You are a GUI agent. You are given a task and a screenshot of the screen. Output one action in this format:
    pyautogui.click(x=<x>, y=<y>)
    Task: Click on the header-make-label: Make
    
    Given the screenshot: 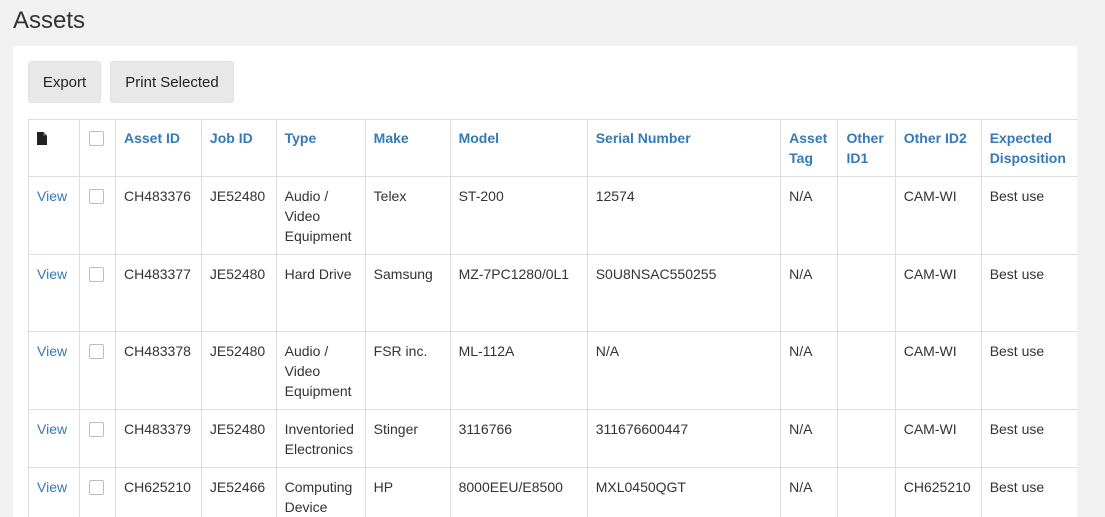 What is the action you would take?
    pyautogui.click(x=391, y=138)
    